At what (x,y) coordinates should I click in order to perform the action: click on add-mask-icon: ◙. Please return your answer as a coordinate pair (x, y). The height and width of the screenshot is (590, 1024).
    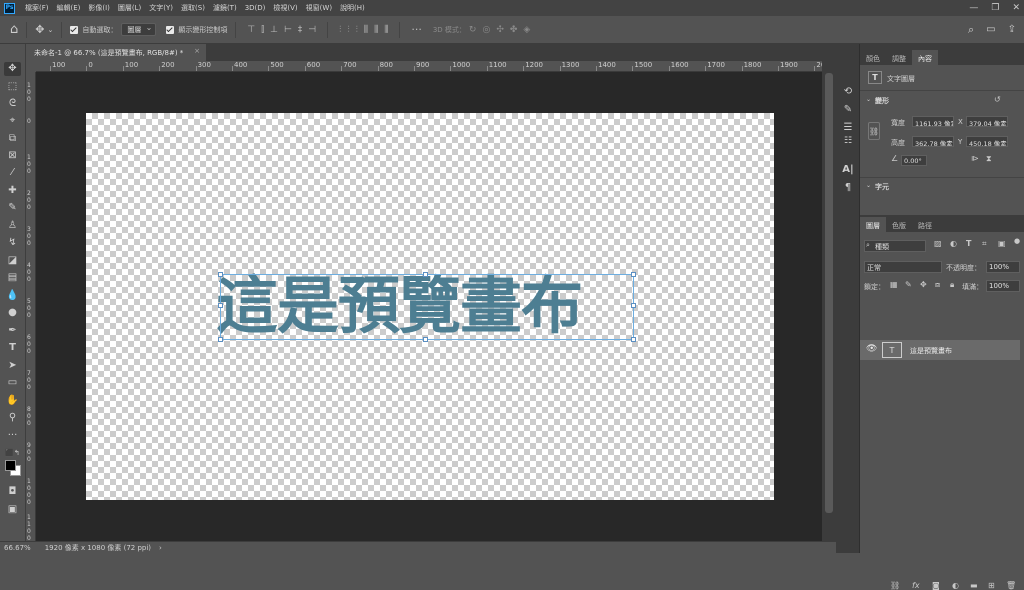
    Looking at the image, I should click on (936, 585).